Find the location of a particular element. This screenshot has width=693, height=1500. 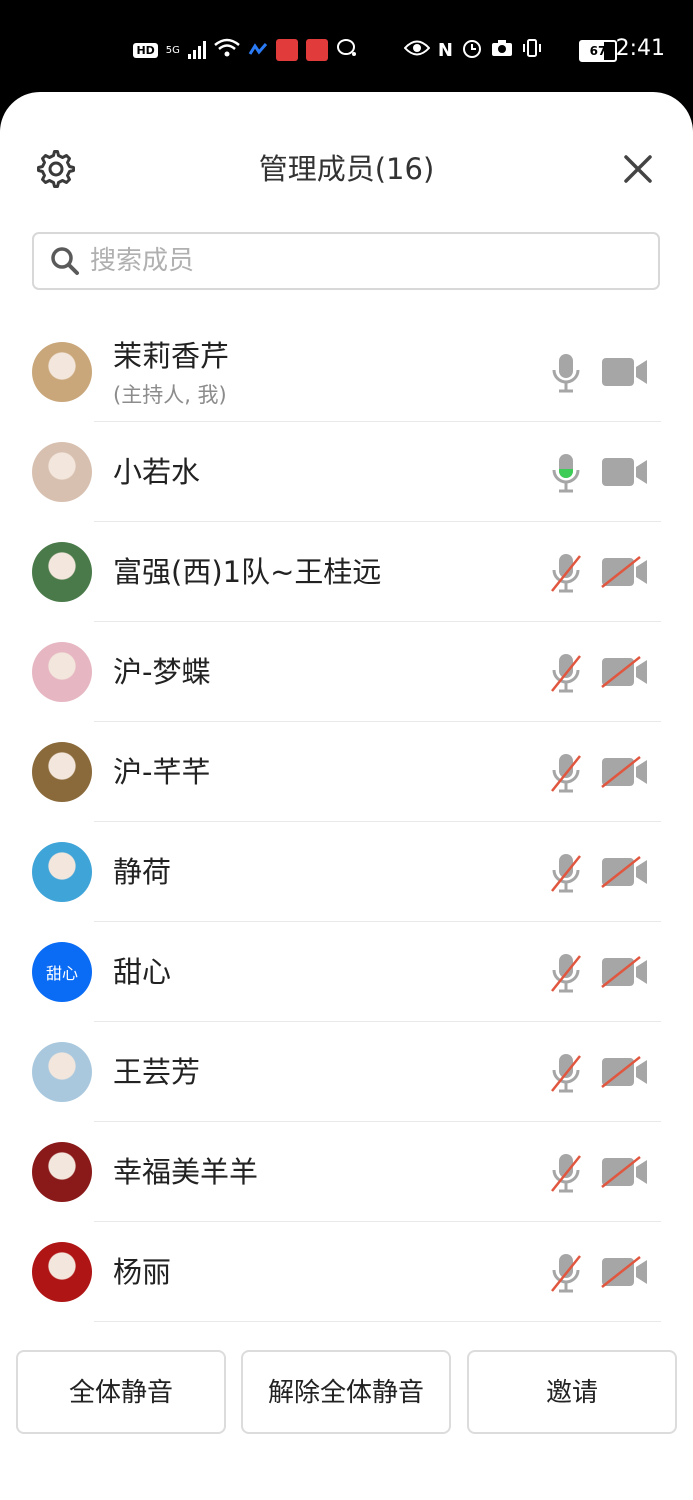

page-title: 管理成员(16) is located at coordinates (346, 169).